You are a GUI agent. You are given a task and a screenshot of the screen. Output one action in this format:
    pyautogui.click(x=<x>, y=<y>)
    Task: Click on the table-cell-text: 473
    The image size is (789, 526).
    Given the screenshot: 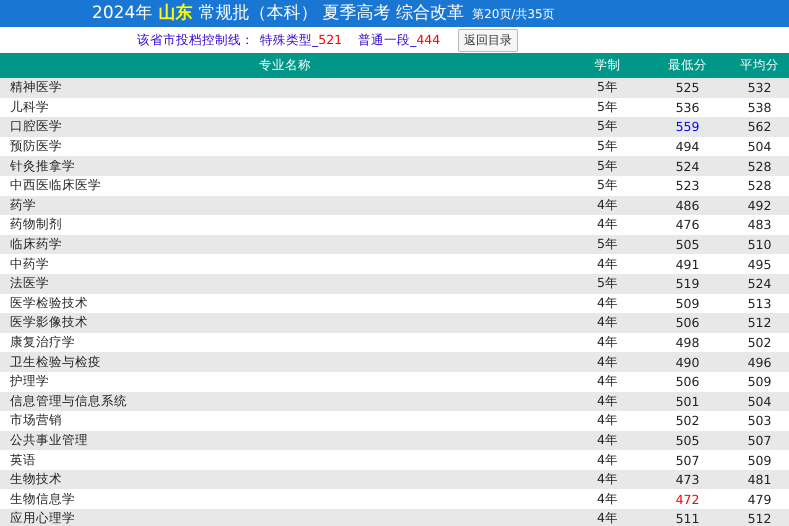 What is the action you would take?
    pyautogui.click(x=687, y=480)
    